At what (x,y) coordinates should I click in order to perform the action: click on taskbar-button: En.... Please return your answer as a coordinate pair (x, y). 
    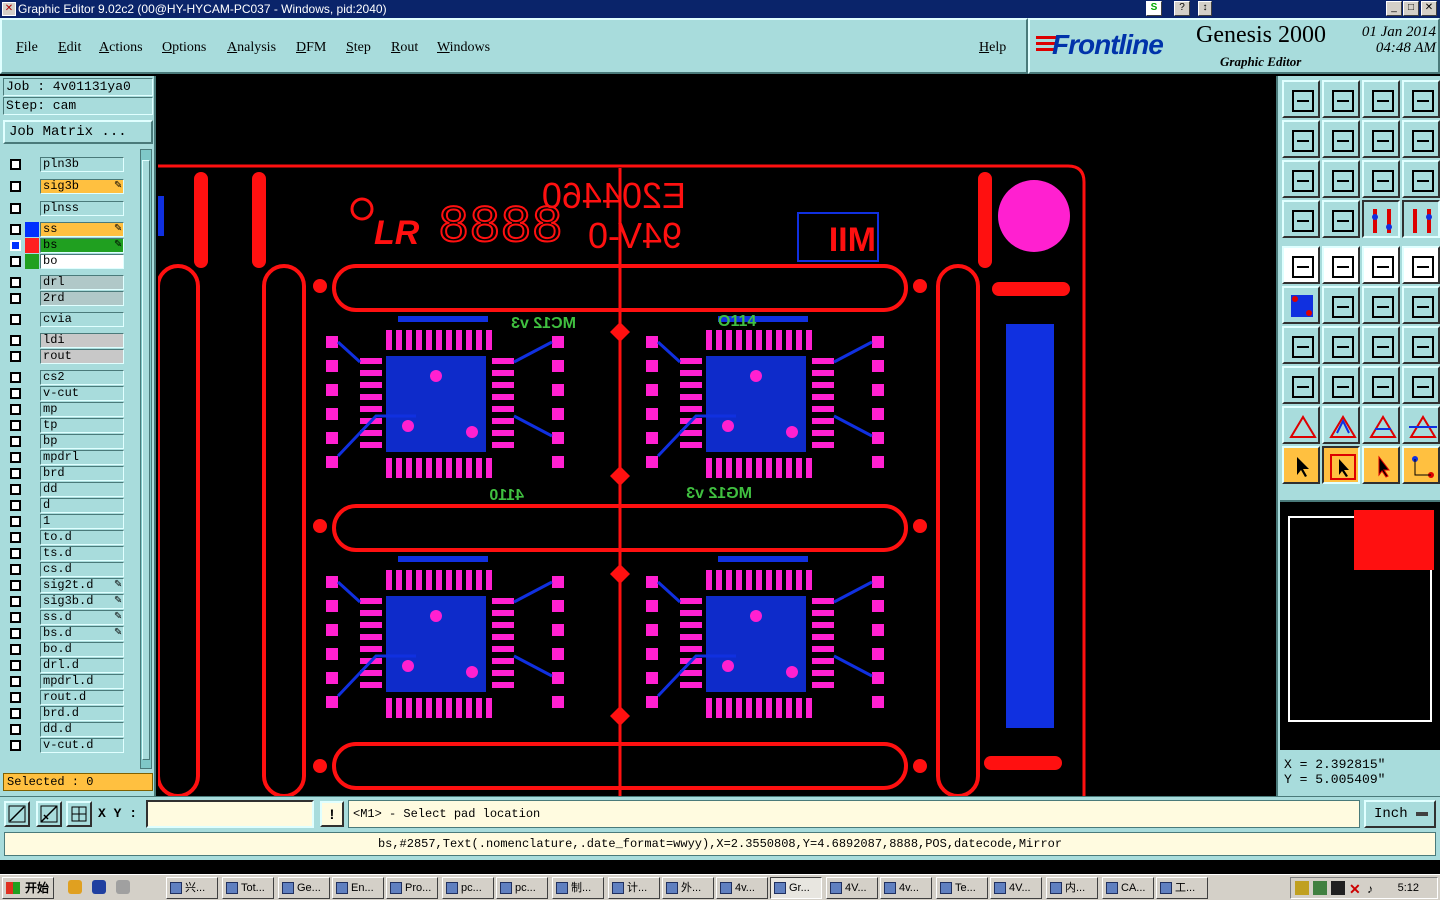
    Looking at the image, I should click on (358, 888).